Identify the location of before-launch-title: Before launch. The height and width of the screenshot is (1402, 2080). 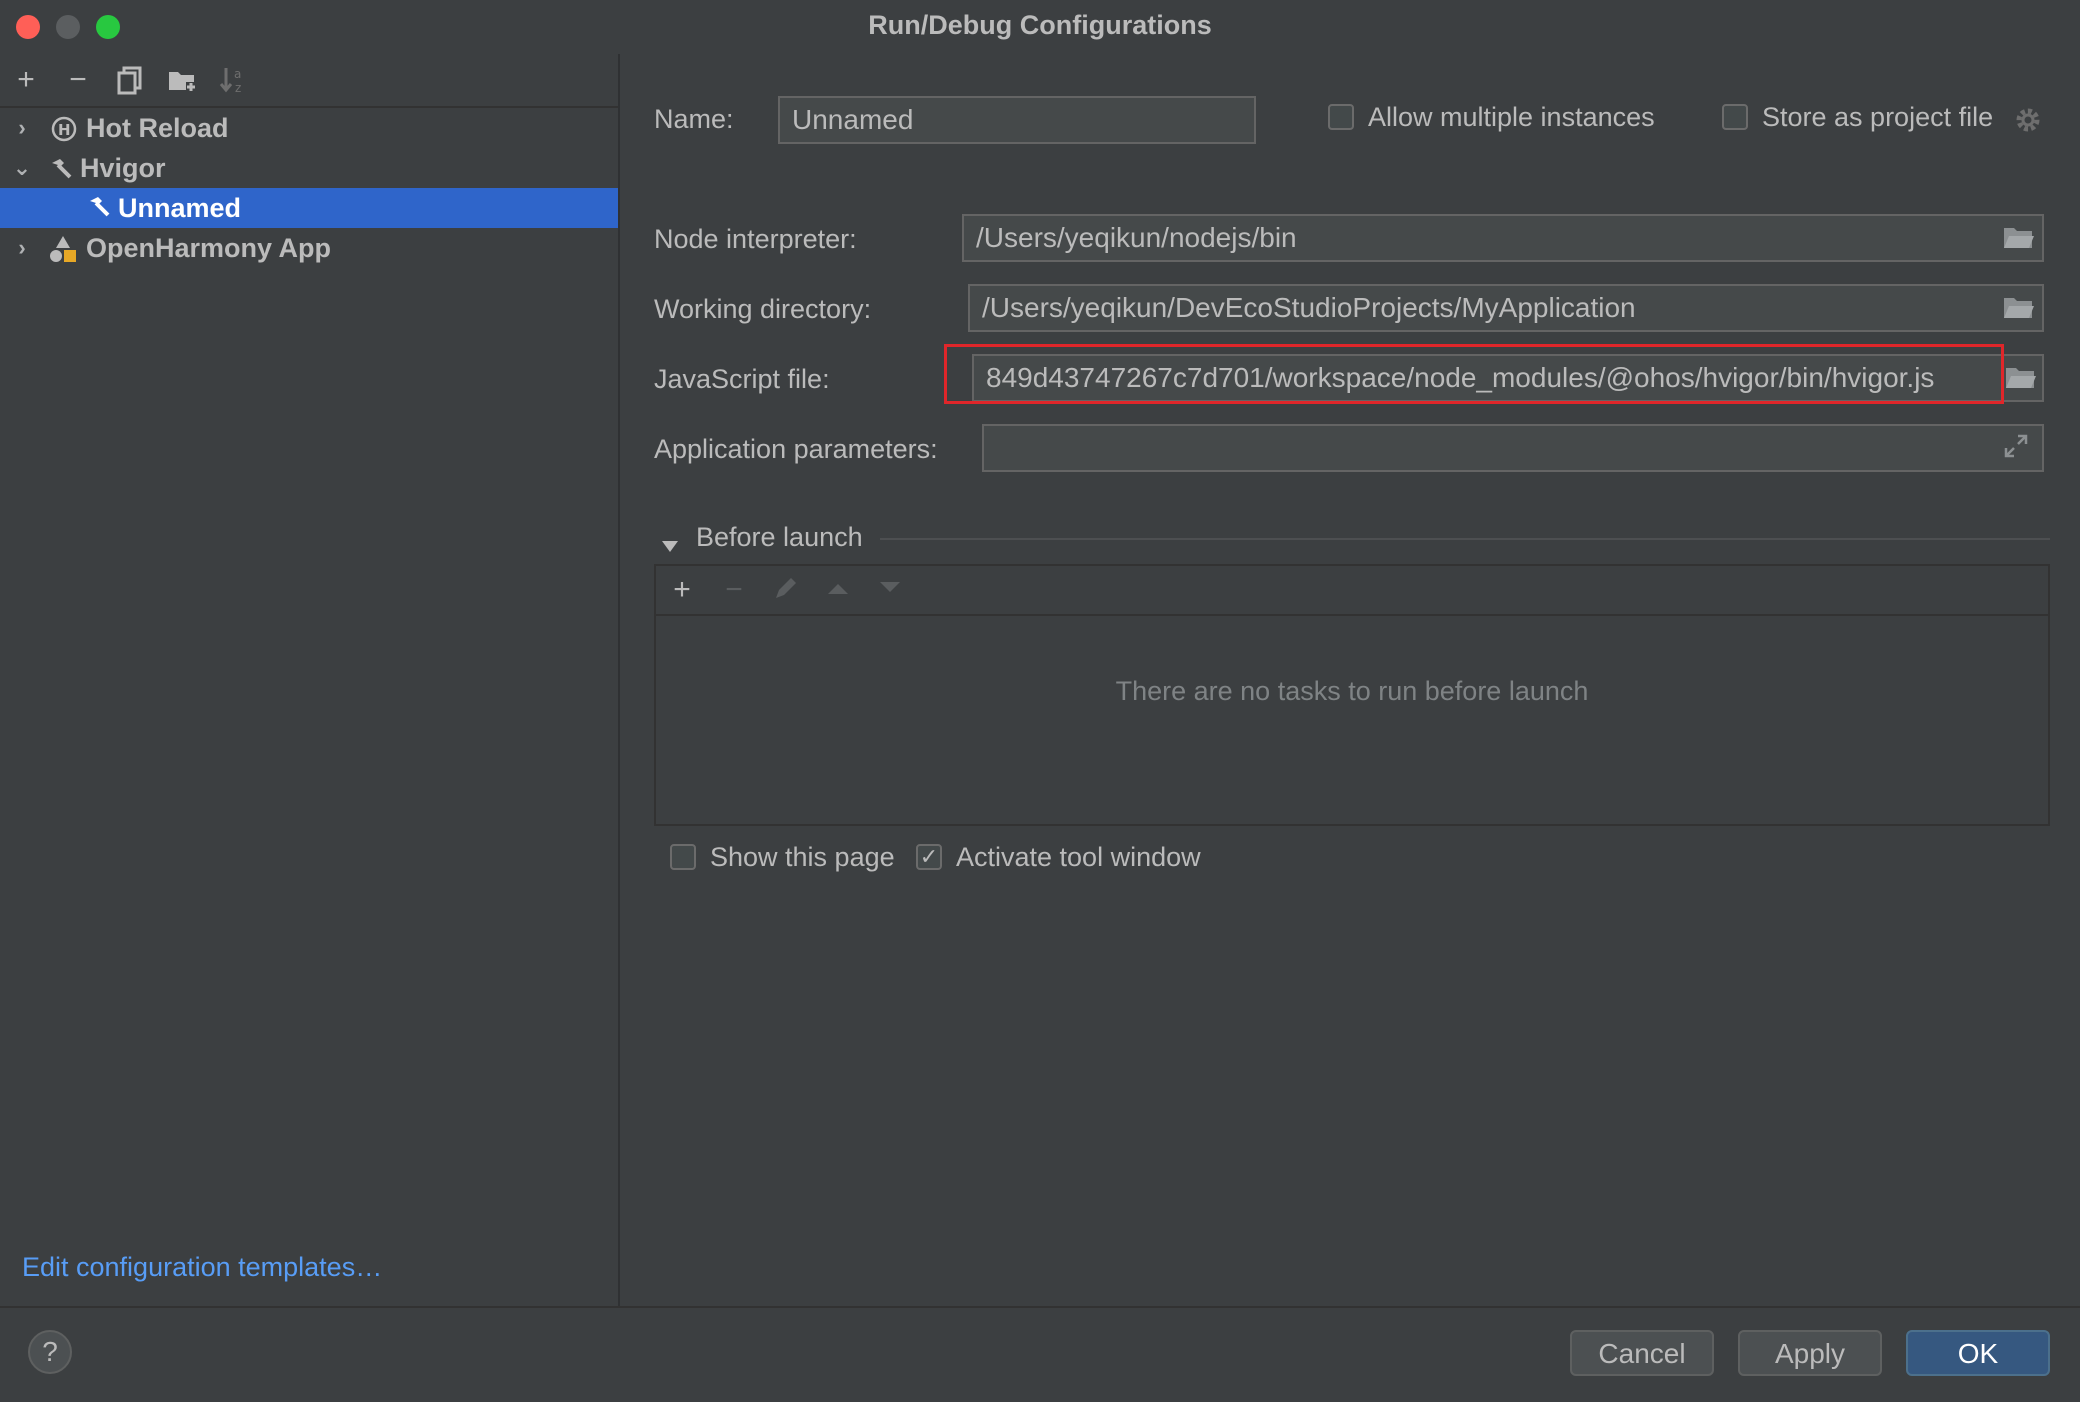
(779, 537).